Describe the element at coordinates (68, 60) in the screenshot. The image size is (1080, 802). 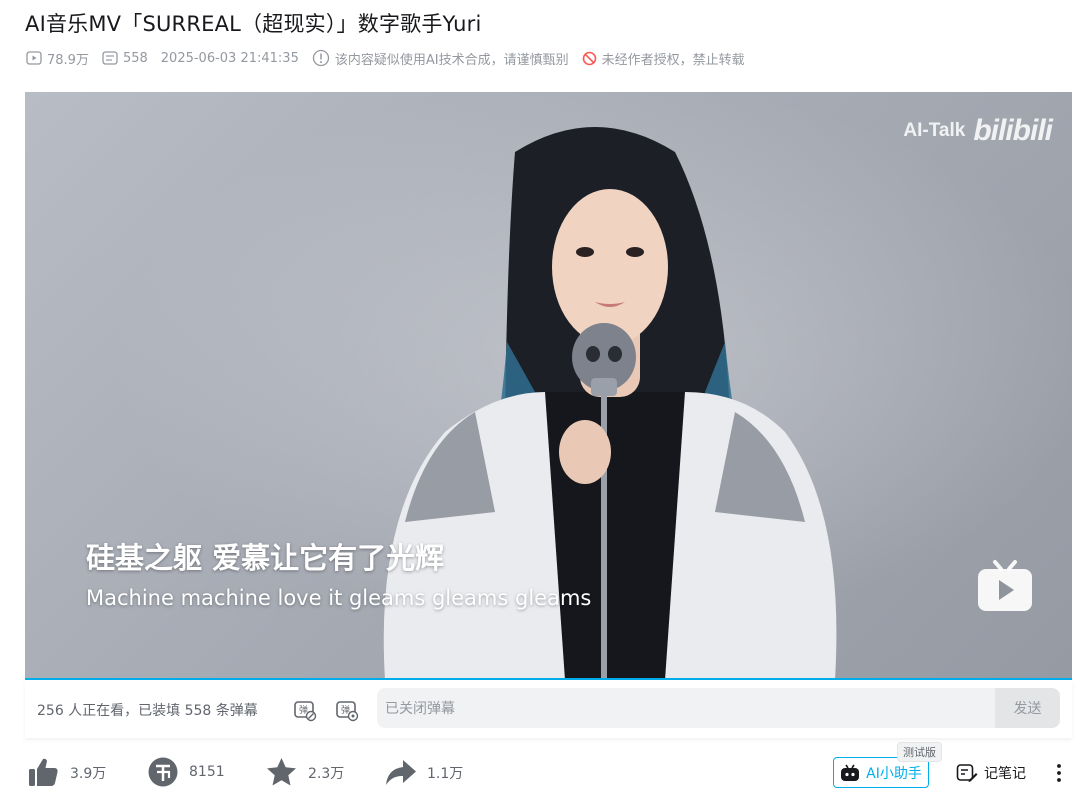
I see `views-count: 78.9万` at that location.